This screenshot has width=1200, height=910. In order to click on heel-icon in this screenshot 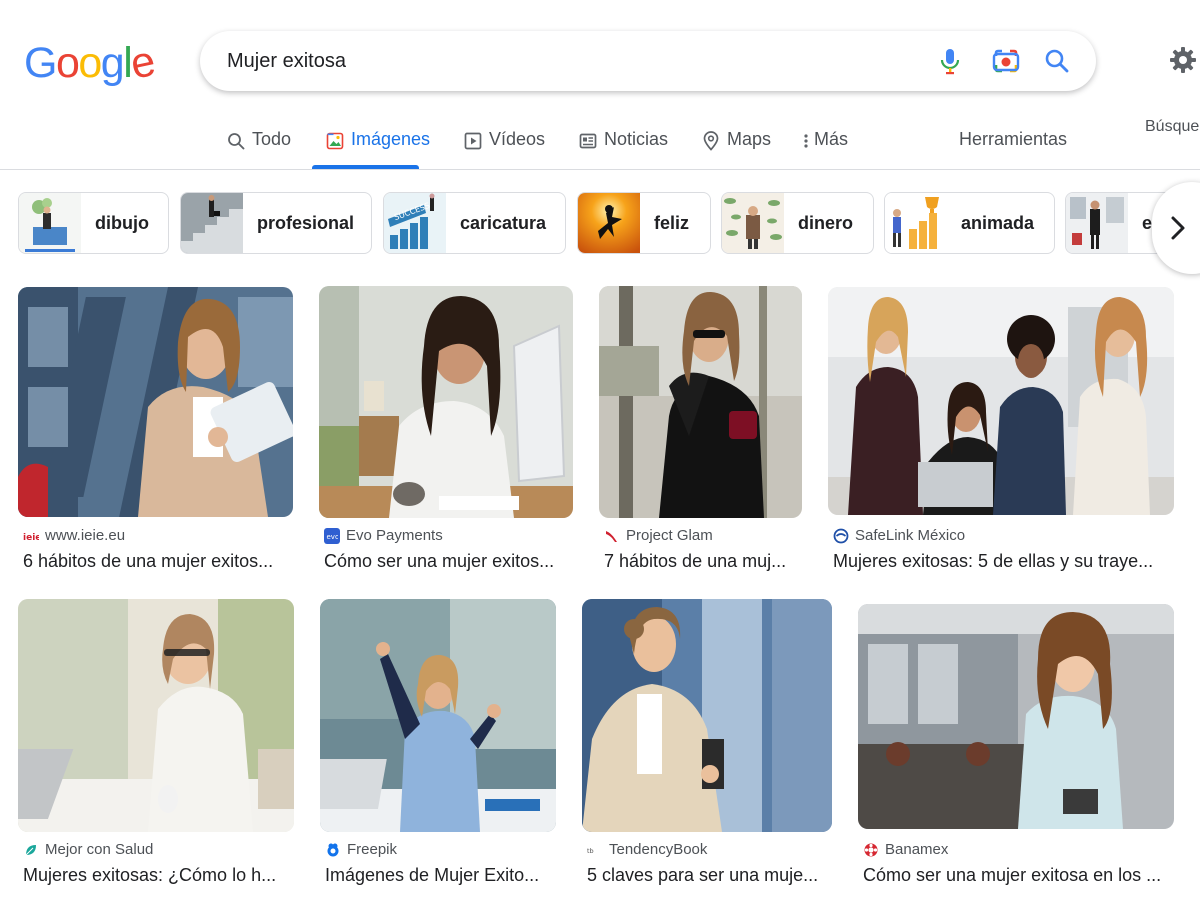, I will do `click(612, 536)`.